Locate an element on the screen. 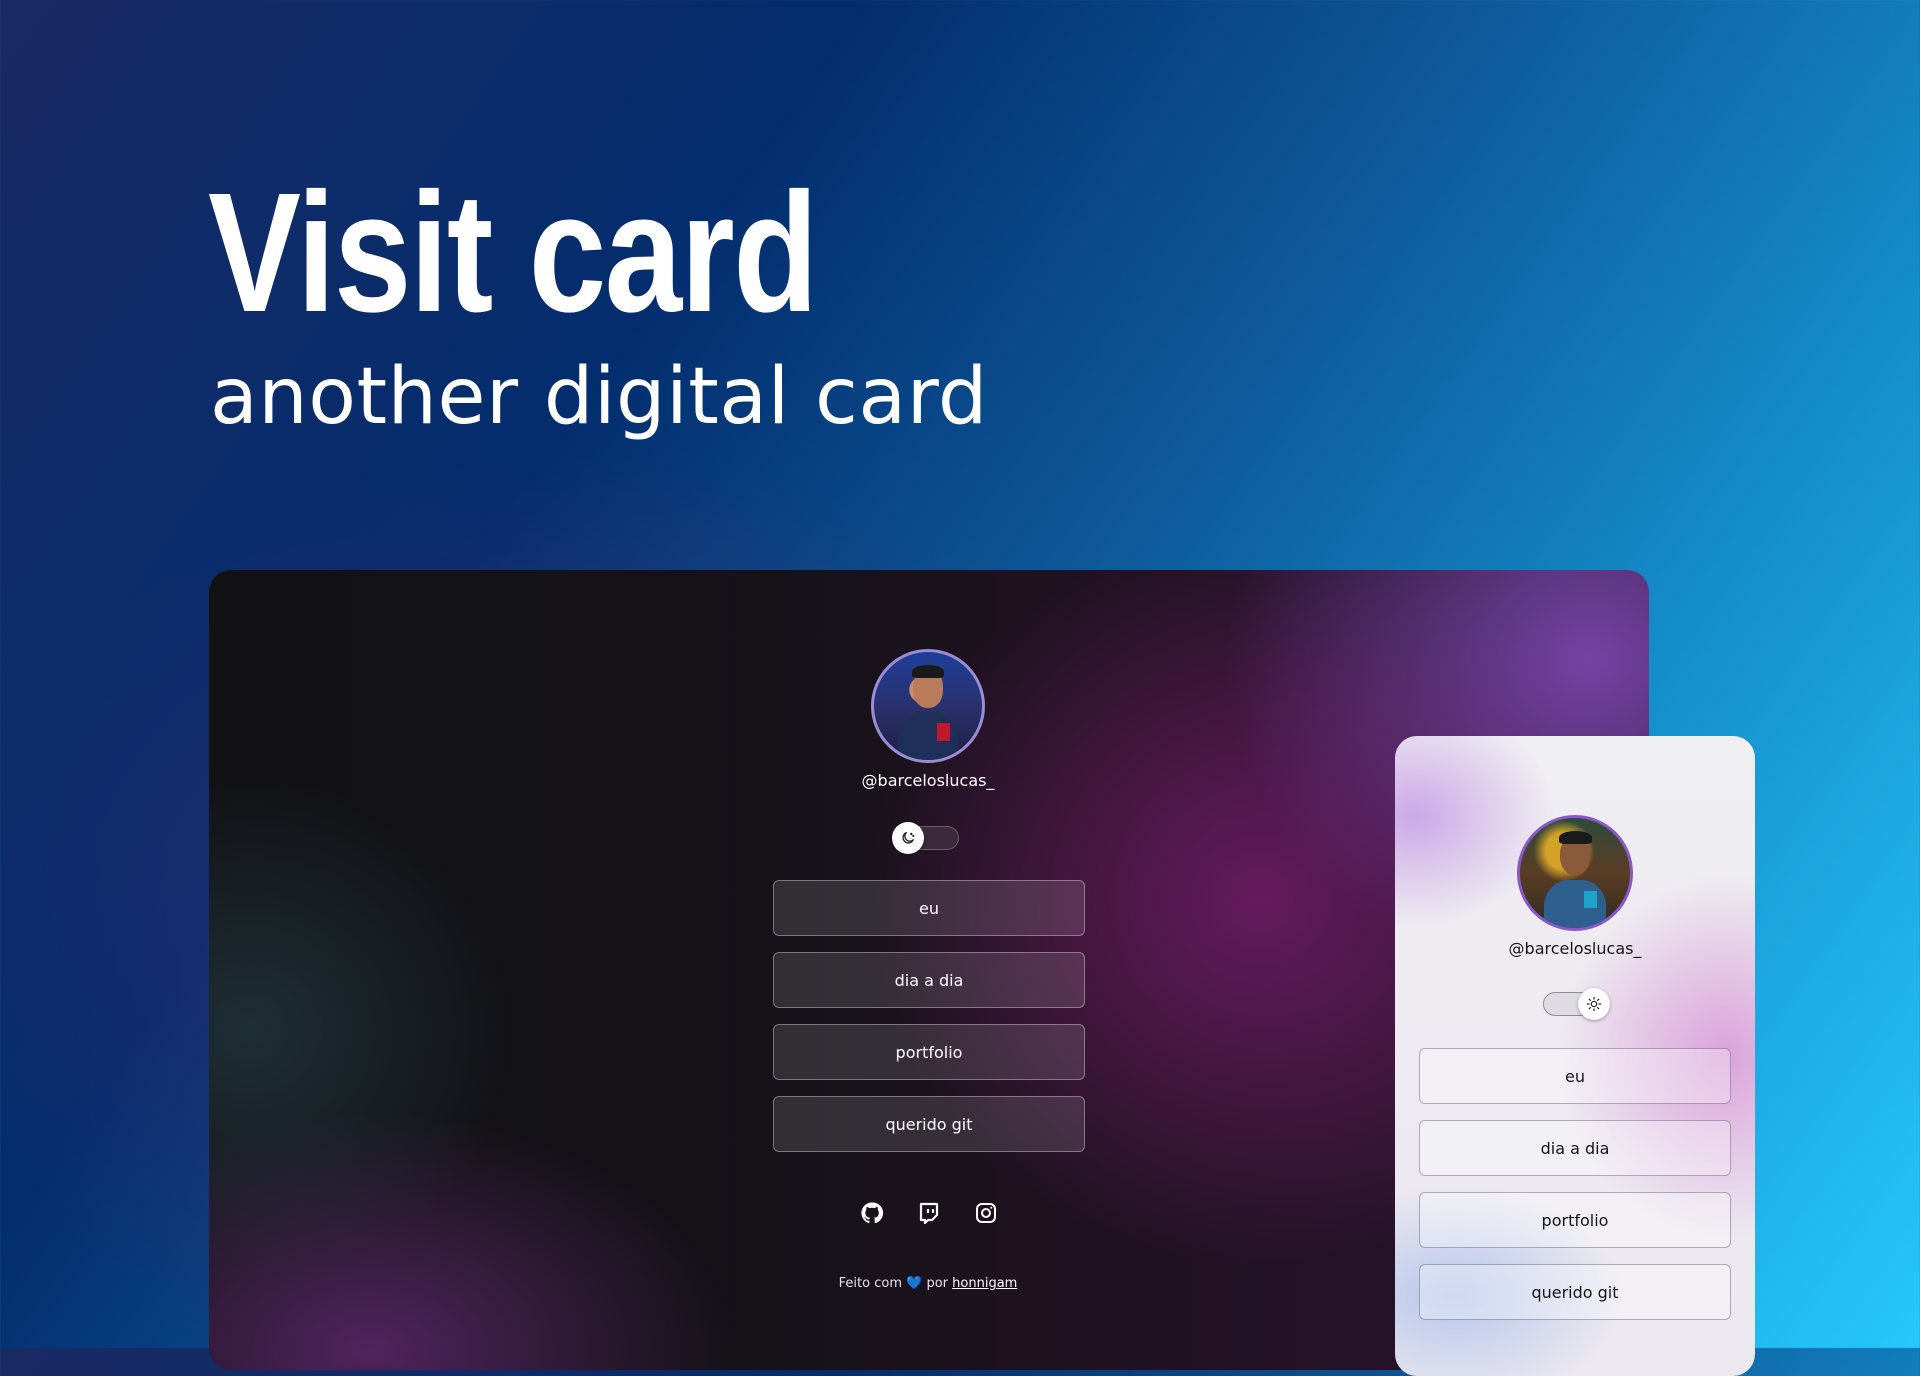 Image resolution: width=1920 pixels, height=1376 pixels. instagram-icon is located at coordinates (986, 1213).